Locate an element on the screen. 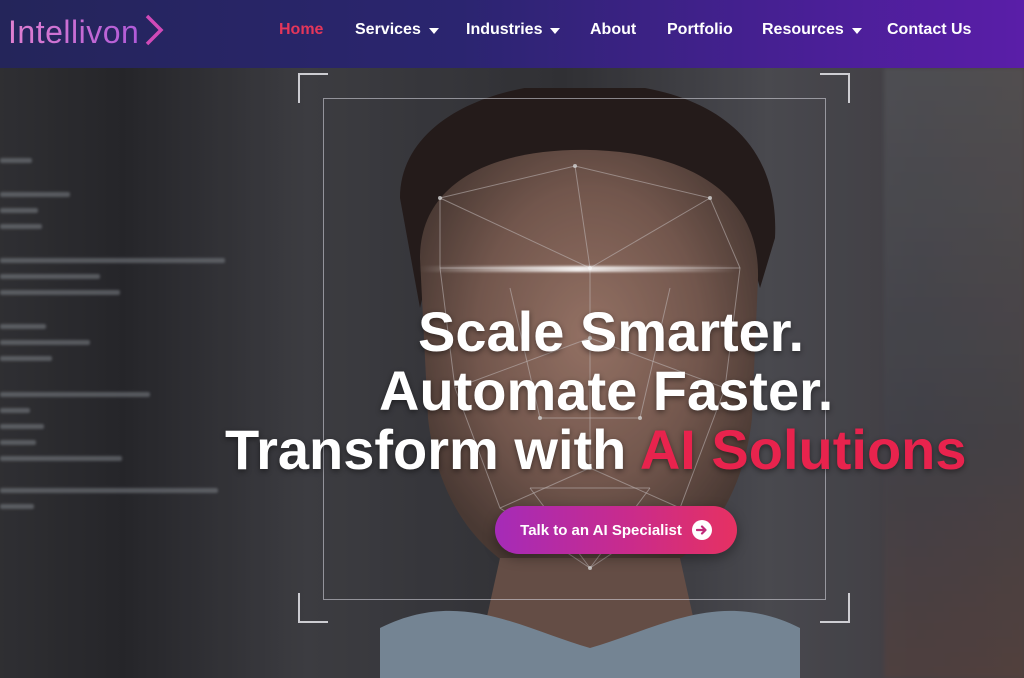  nav-item-label: Home is located at coordinates (301, 29).